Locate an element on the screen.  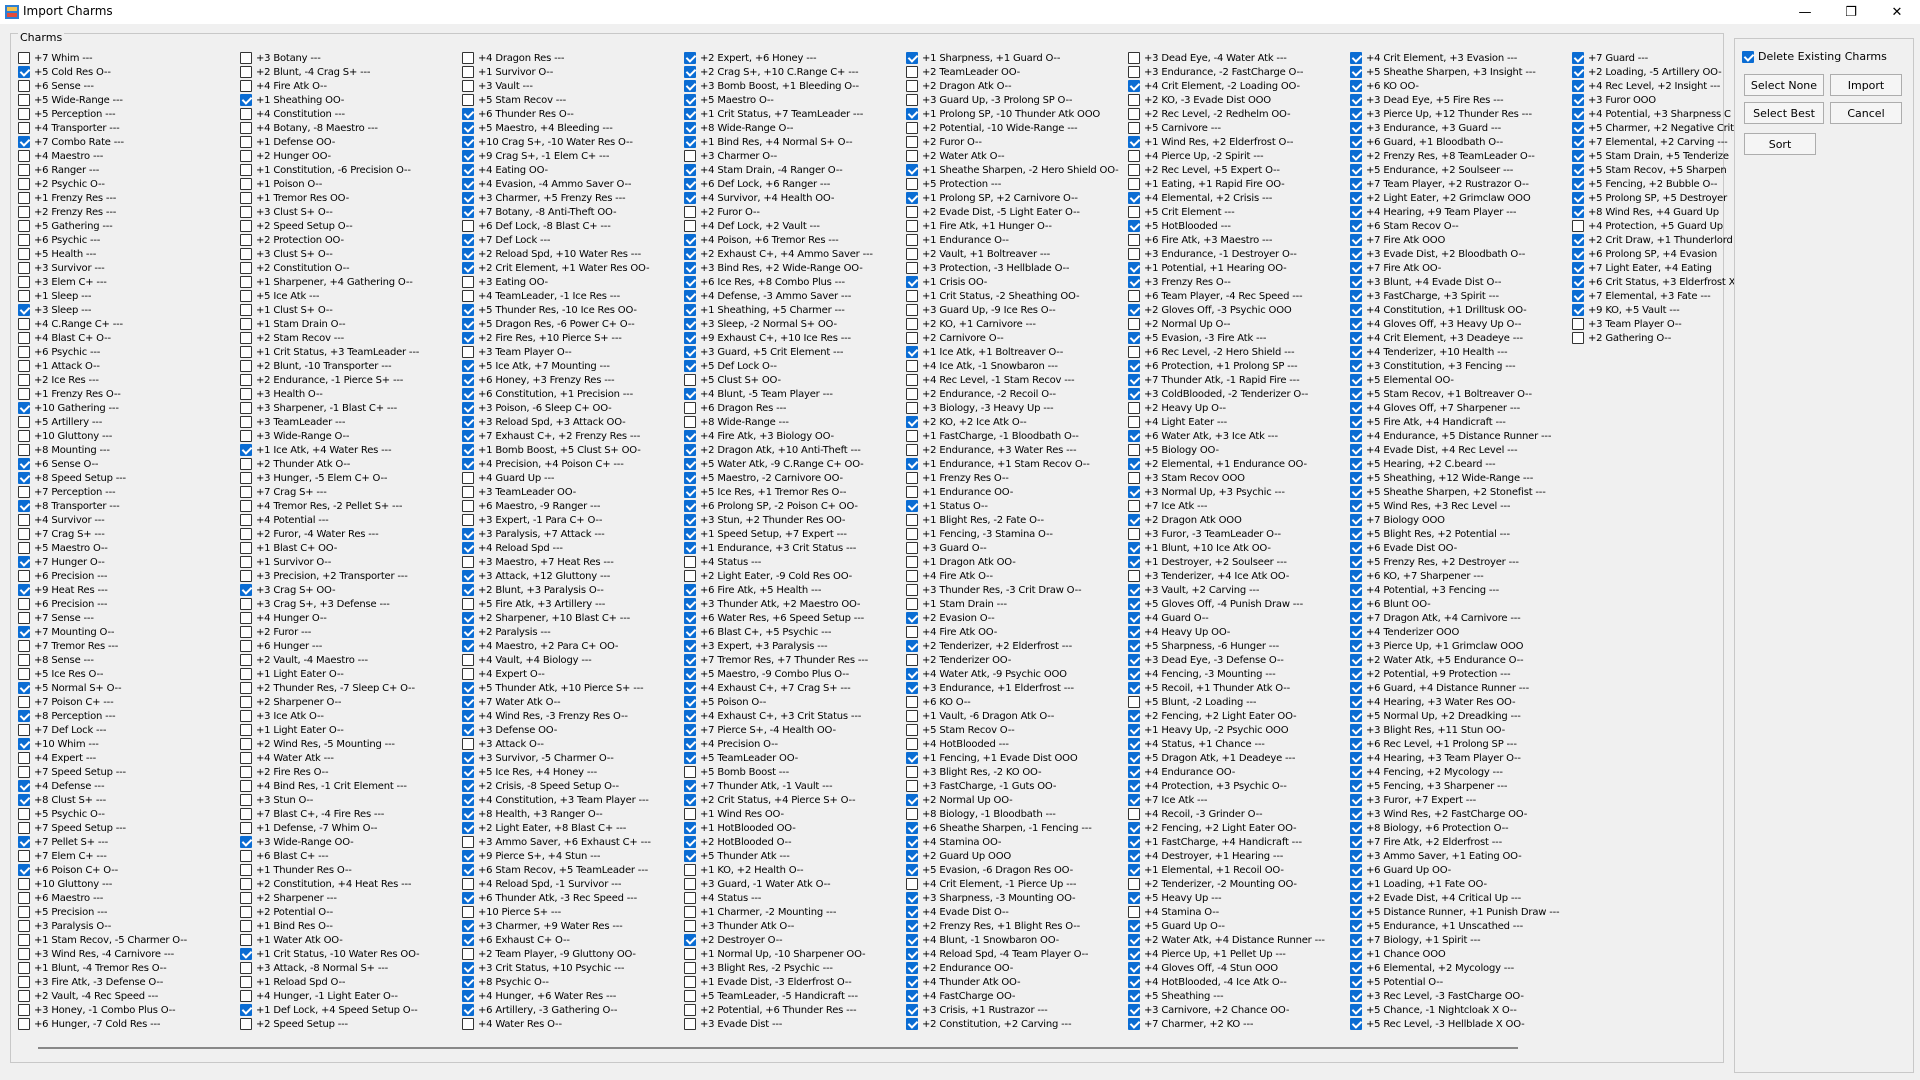
charm-item: +2 TeamLeader OO- is located at coordinates (1017, 72).